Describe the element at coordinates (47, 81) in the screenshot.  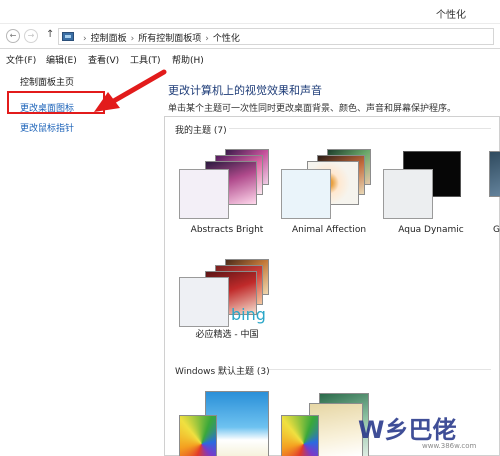
I see `sidebar-link-control-panel-home: 控制面板主页` at that location.